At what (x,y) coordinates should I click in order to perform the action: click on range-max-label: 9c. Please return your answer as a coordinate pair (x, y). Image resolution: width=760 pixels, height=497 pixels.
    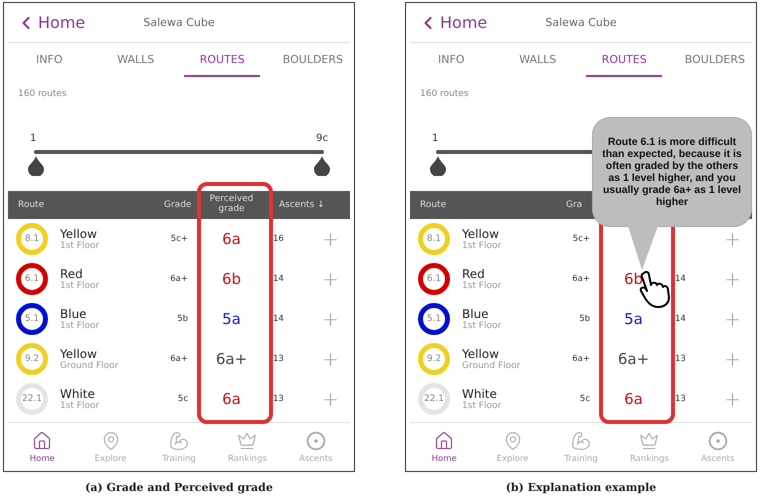
    Looking at the image, I should click on (322, 138).